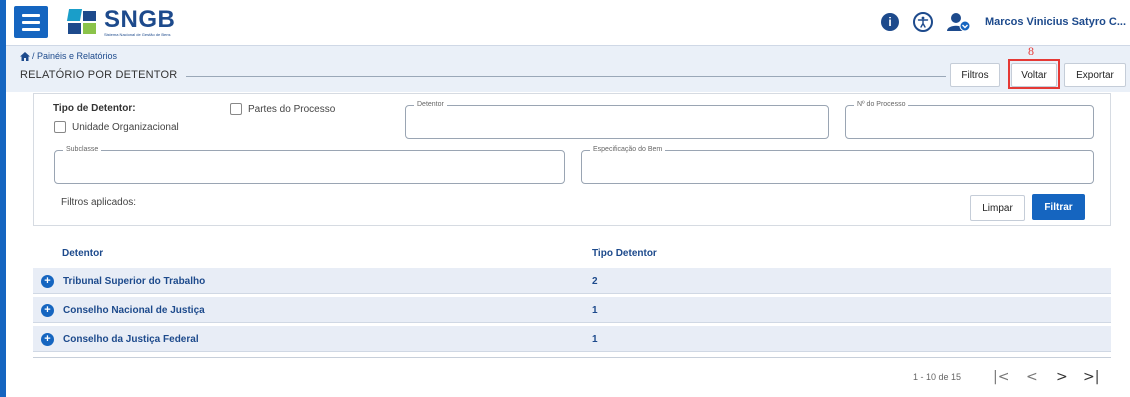 This screenshot has height=397, width=1130. Describe the element at coordinates (628, 149) in the screenshot. I see `especificacao-bem-legend: Especificação do Bem` at that location.